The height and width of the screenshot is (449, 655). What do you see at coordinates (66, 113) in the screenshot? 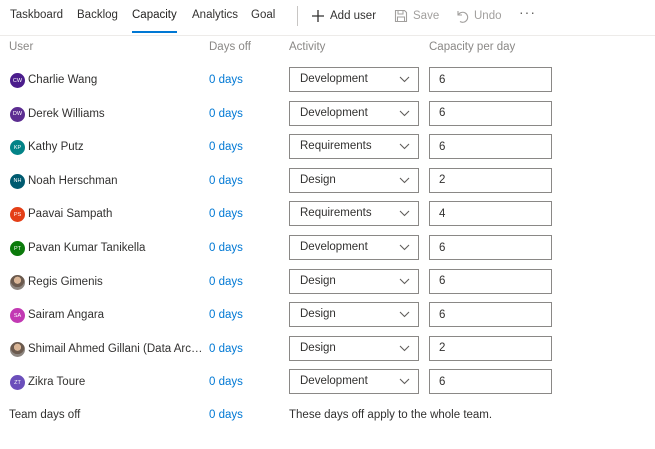
I see `user-name: Derek Williams` at bounding box center [66, 113].